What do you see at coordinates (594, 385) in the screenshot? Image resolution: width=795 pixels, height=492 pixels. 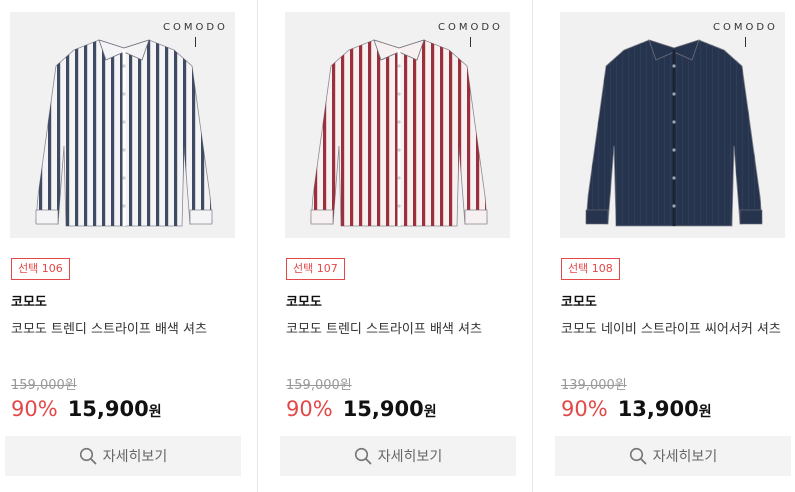 I see `original-price: 139,000원` at bounding box center [594, 385].